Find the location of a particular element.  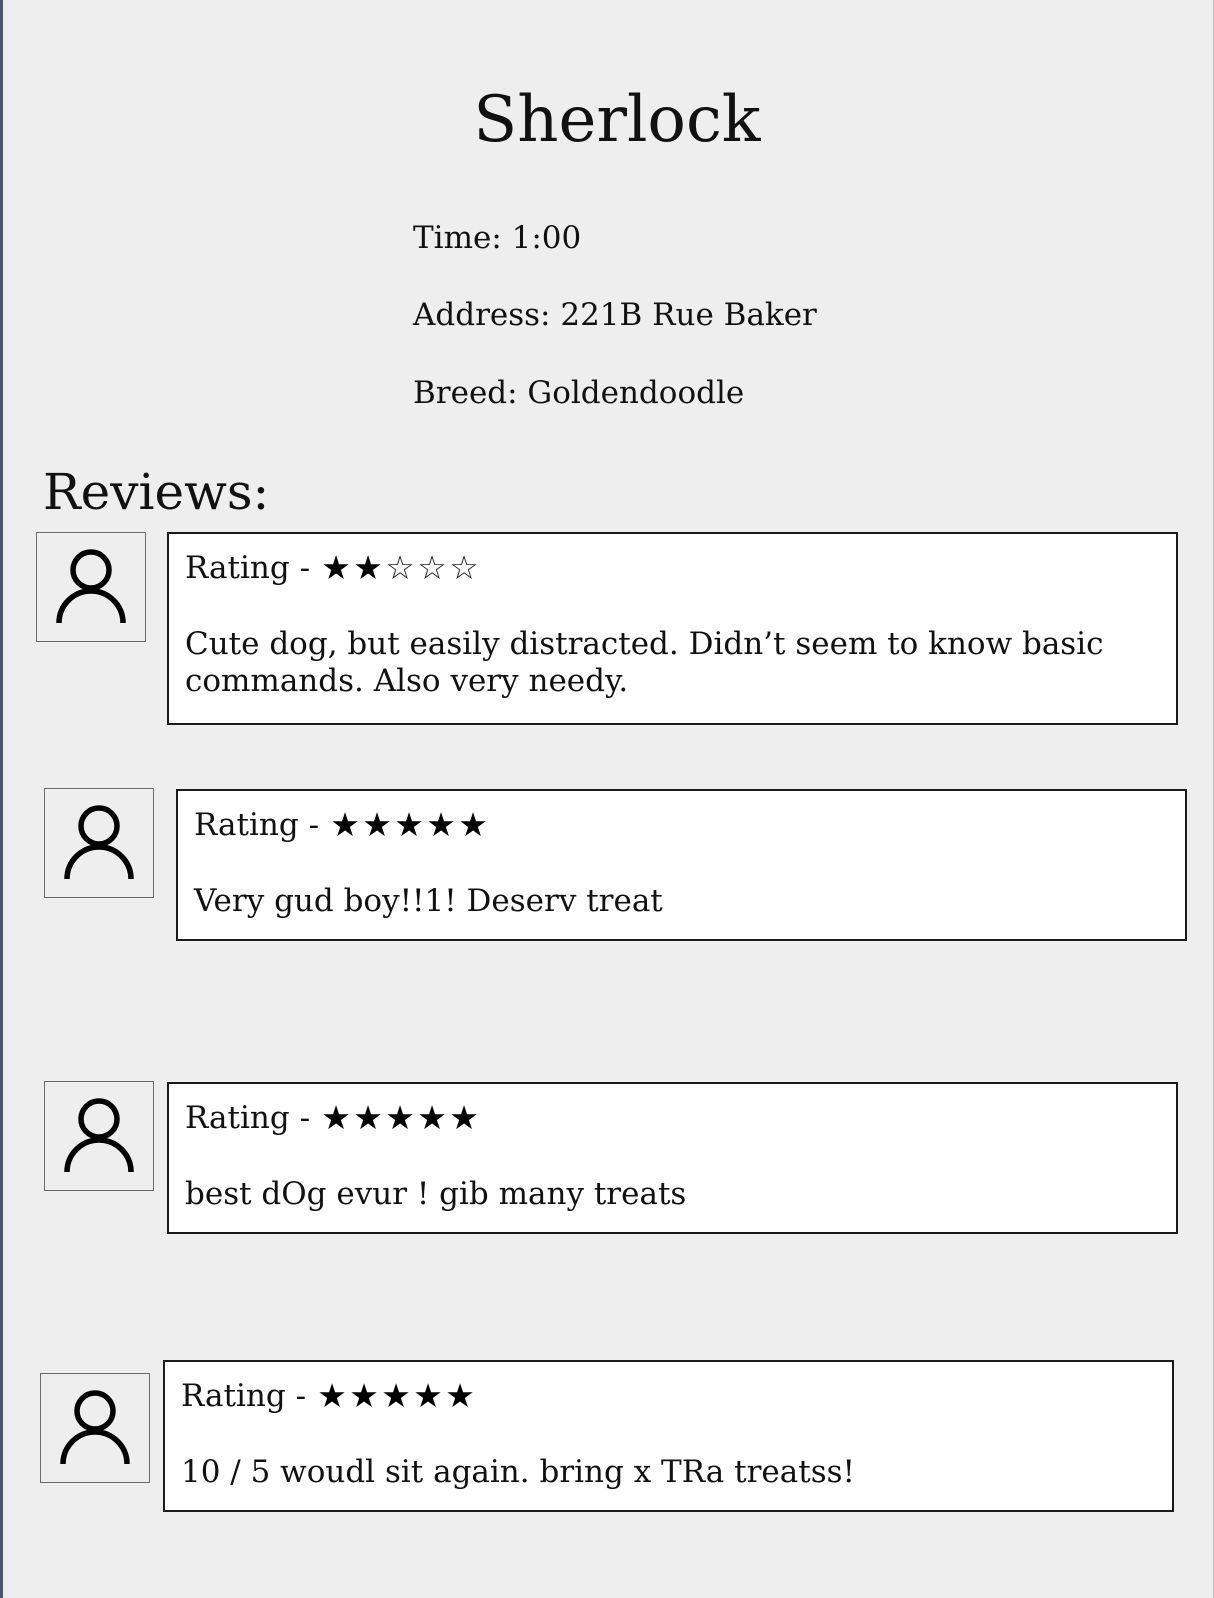

review-text: best dOg evur ! gib many treats is located at coordinates (436, 1194).